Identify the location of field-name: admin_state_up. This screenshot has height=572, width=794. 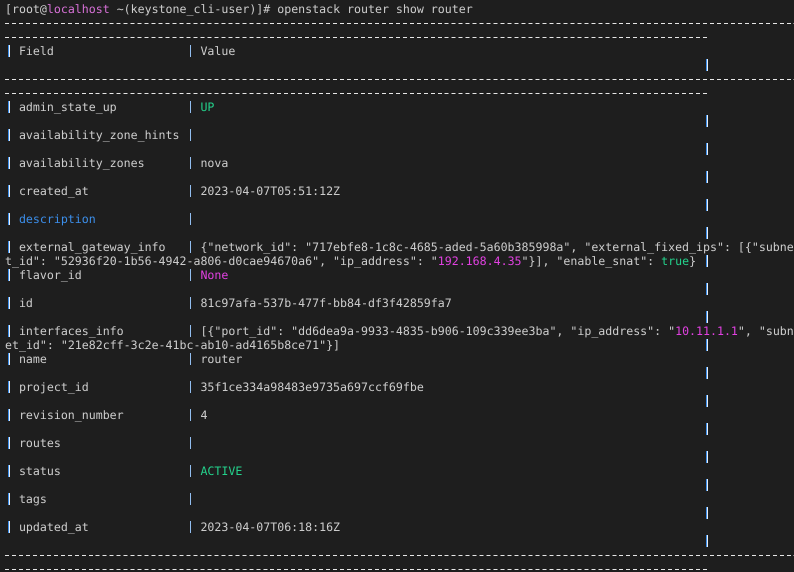
(67, 107).